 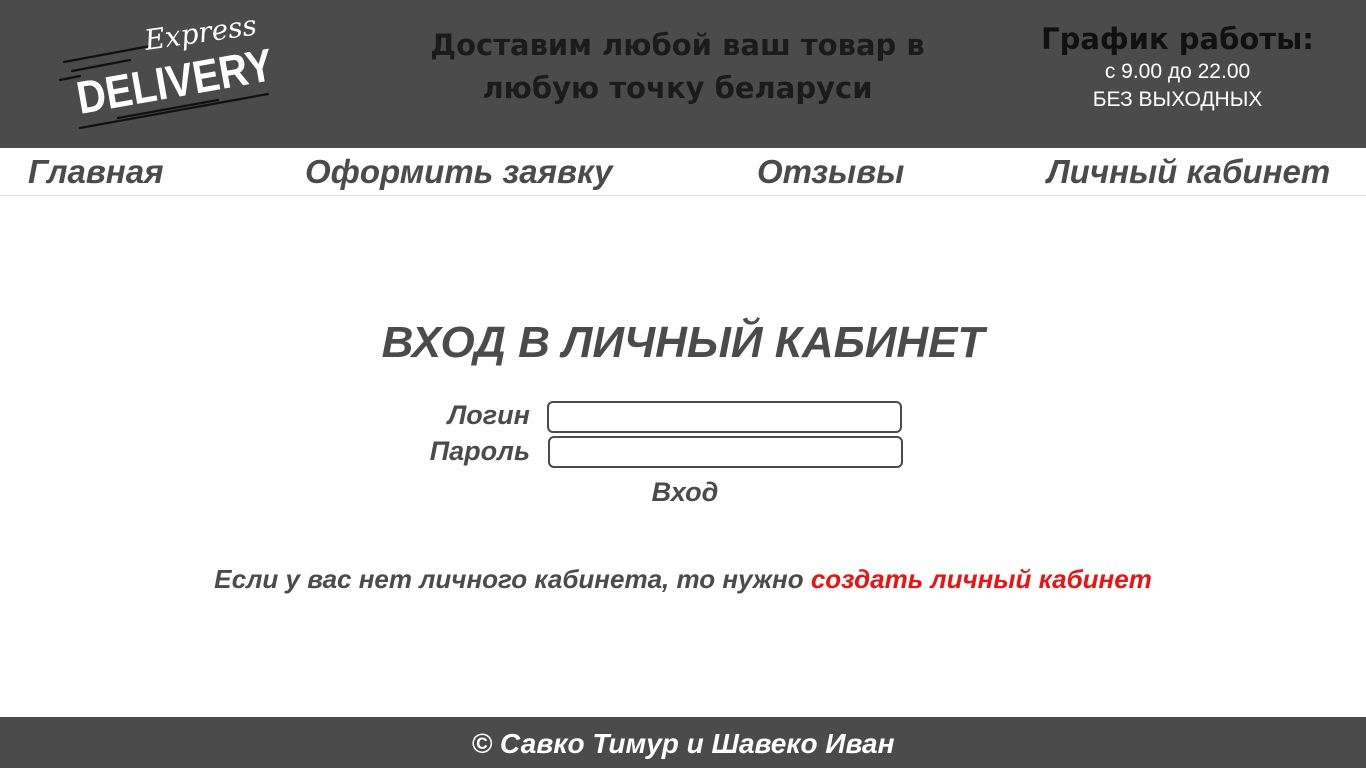 What do you see at coordinates (167, 69) in the screenshot?
I see `logo-graphic: Express DELIVERY` at bounding box center [167, 69].